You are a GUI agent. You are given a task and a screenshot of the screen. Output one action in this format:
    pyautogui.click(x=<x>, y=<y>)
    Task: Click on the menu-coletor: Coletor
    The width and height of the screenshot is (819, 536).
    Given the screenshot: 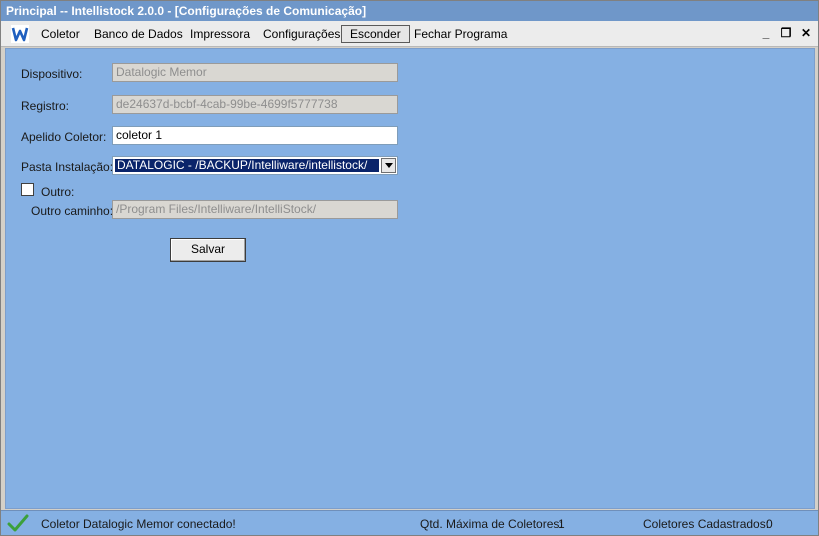 What is the action you would take?
    pyautogui.click(x=60, y=34)
    